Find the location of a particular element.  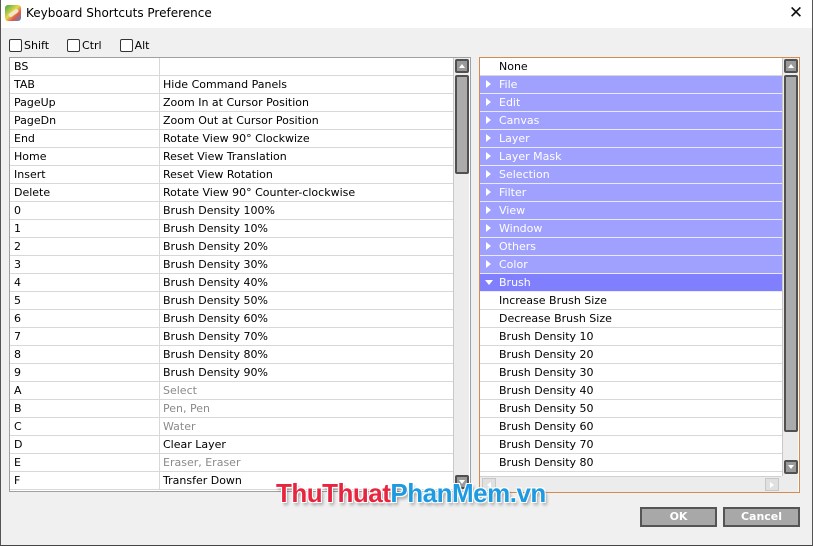

shortcut-action: Hide Command Panels is located at coordinates (307, 84).